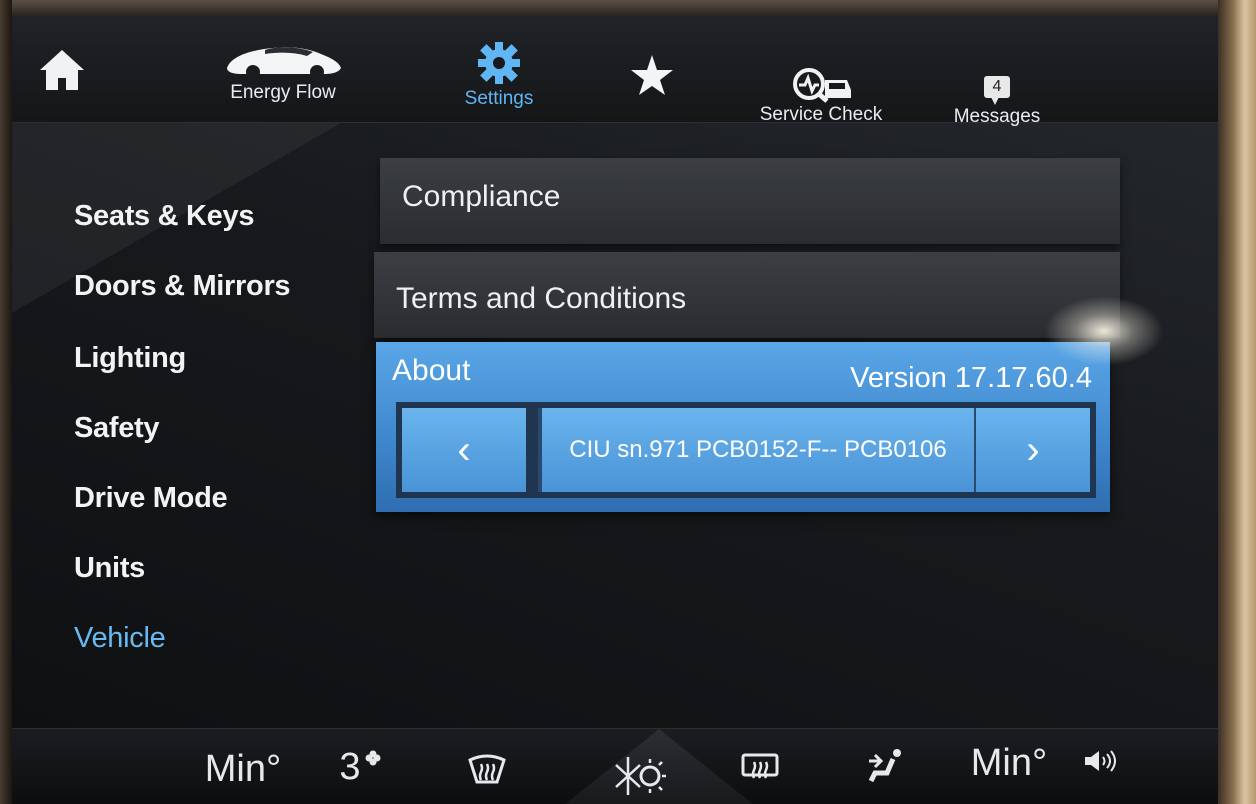  I want to click on previous-button: ‹, so click(464, 450).